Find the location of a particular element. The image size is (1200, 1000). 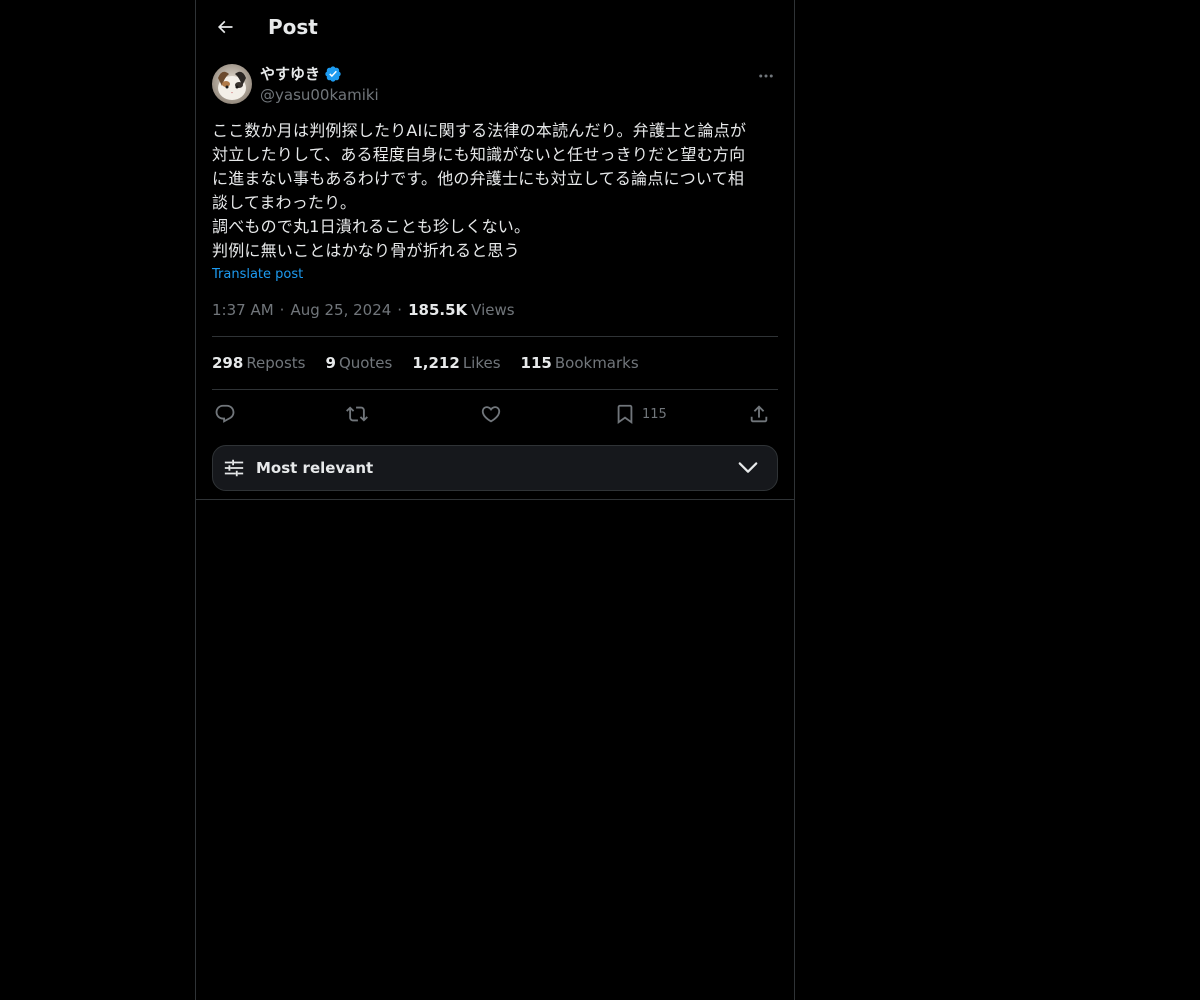

repost-button is located at coordinates (357, 414).